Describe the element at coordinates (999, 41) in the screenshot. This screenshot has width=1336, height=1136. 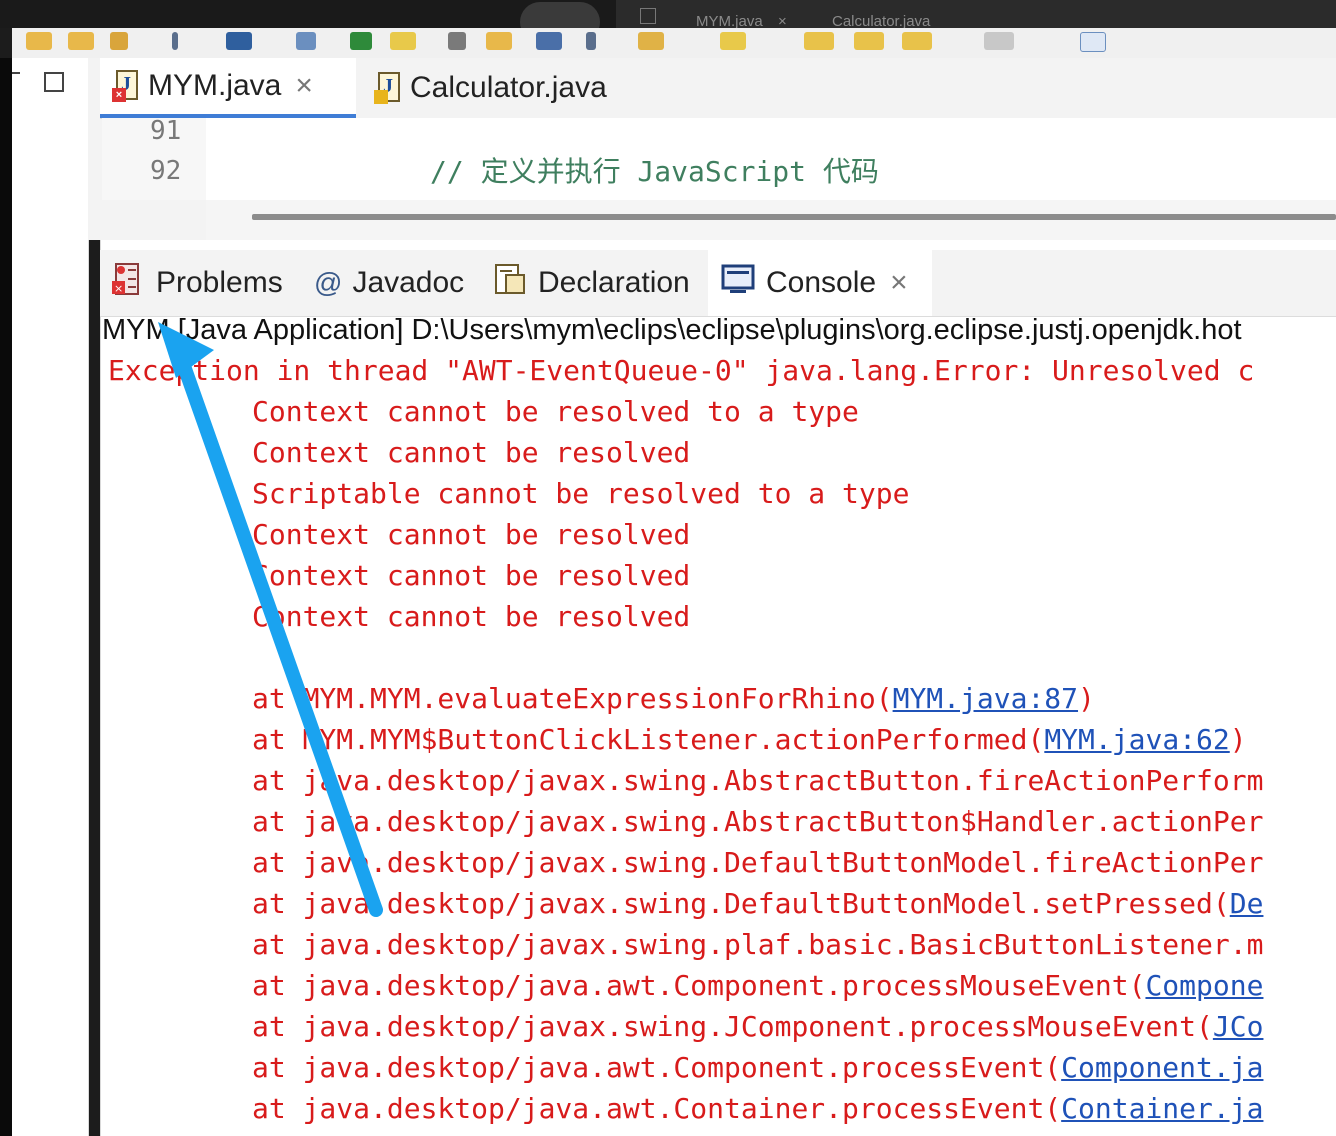
I see `history-forward-icon` at that location.